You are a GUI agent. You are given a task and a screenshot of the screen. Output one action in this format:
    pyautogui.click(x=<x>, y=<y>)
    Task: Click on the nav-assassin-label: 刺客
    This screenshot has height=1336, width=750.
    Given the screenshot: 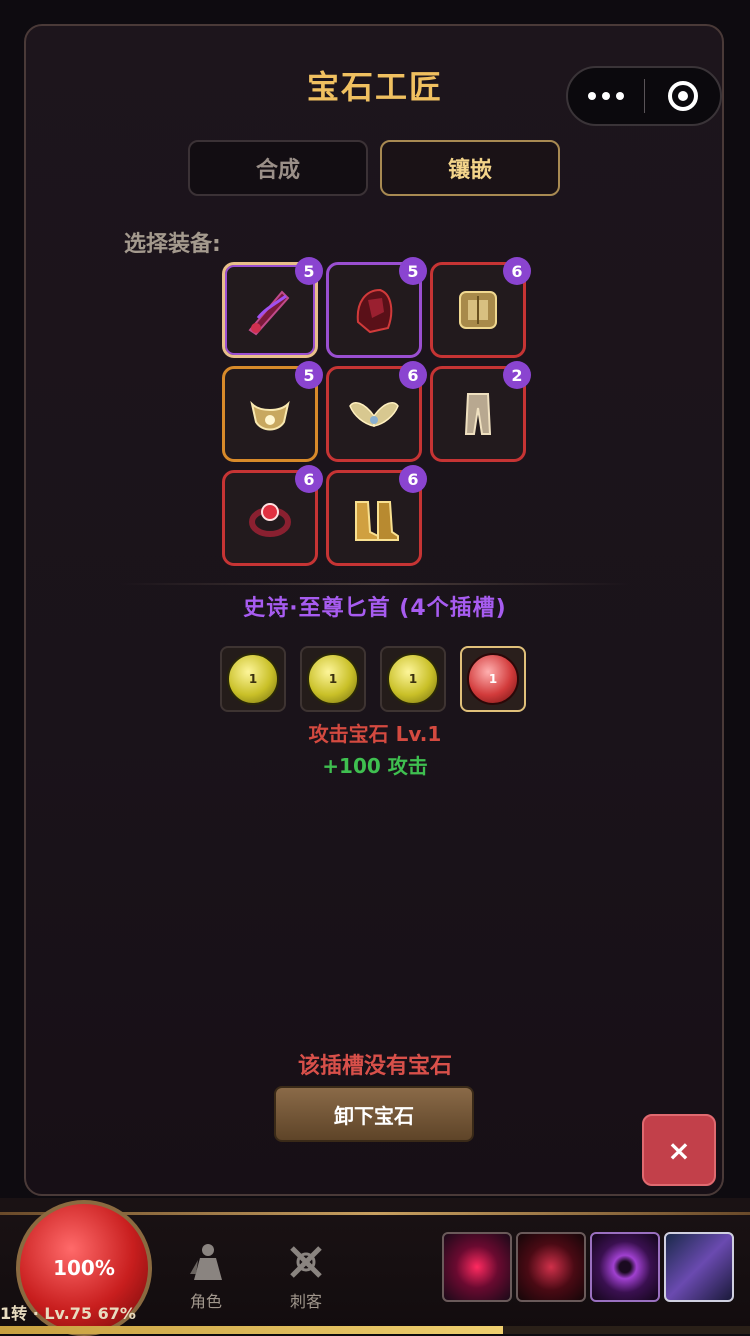 What is the action you would take?
    pyautogui.click(x=305, y=1301)
    